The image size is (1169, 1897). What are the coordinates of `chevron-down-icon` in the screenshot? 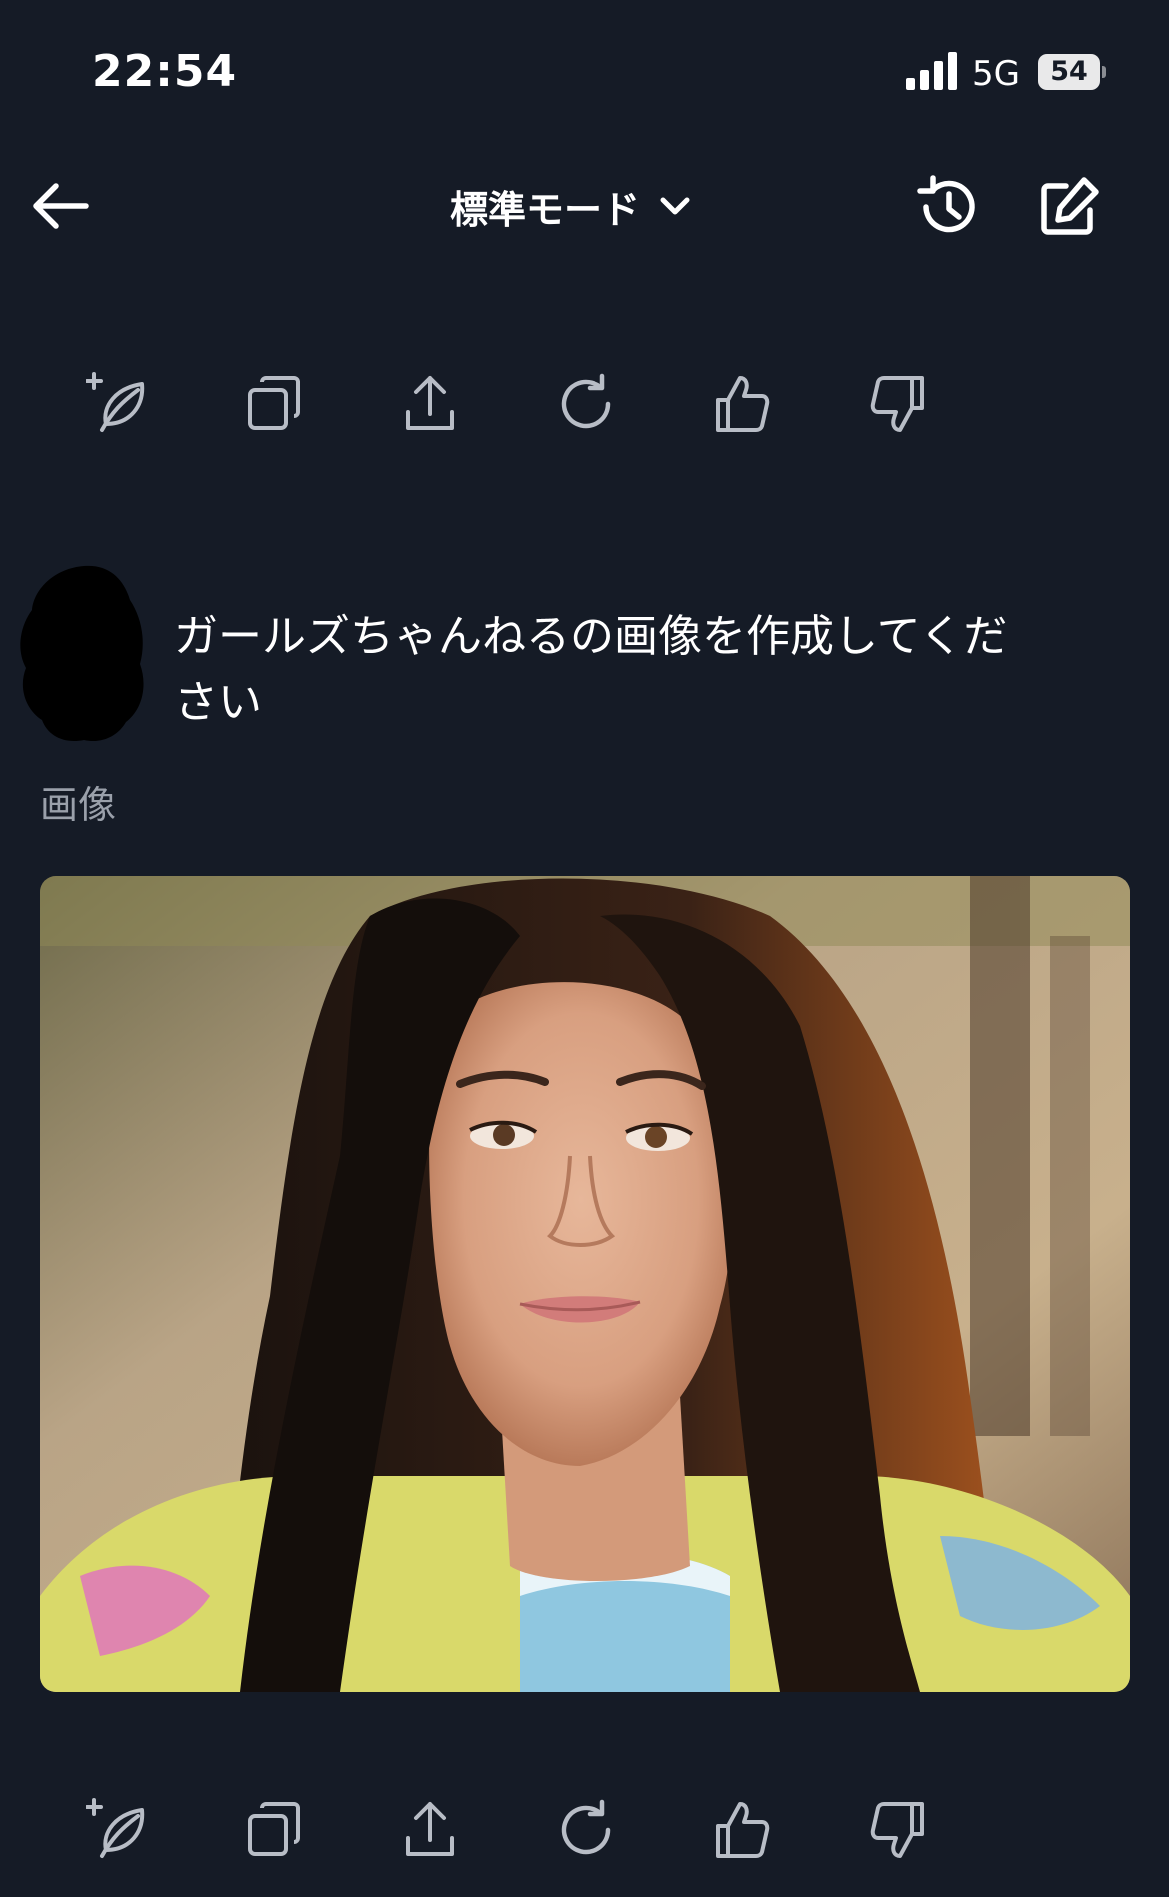 It's located at (675, 206).